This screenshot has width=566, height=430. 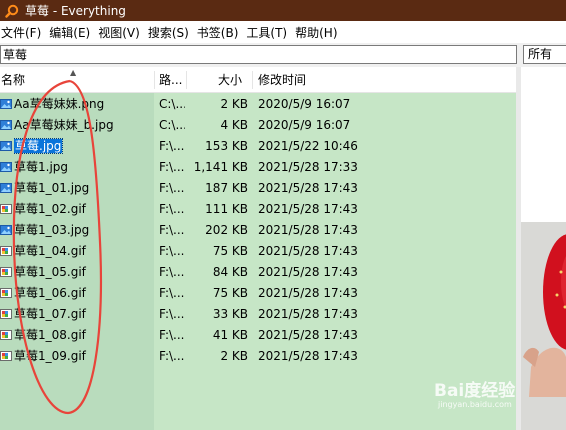 I want to click on file-size: 187 KB, so click(x=226, y=188).